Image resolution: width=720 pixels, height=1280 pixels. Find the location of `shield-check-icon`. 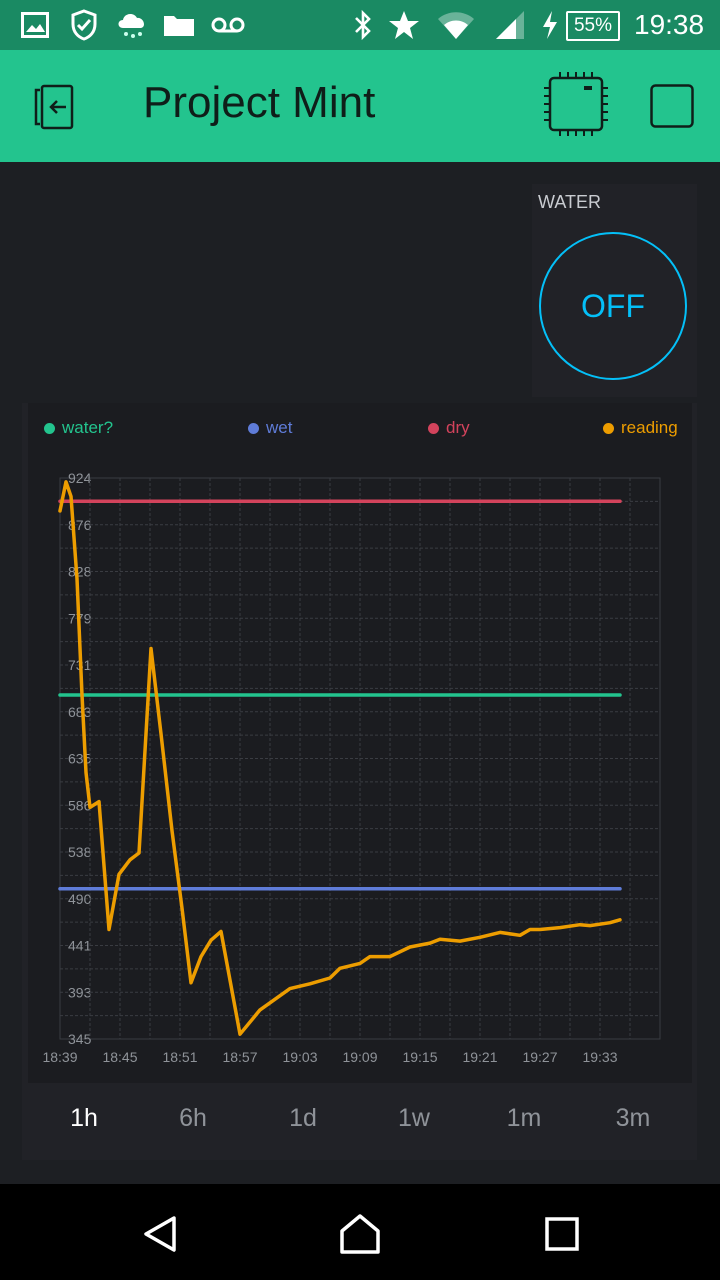

shield-check-icon is located at coordinates (84, 25).